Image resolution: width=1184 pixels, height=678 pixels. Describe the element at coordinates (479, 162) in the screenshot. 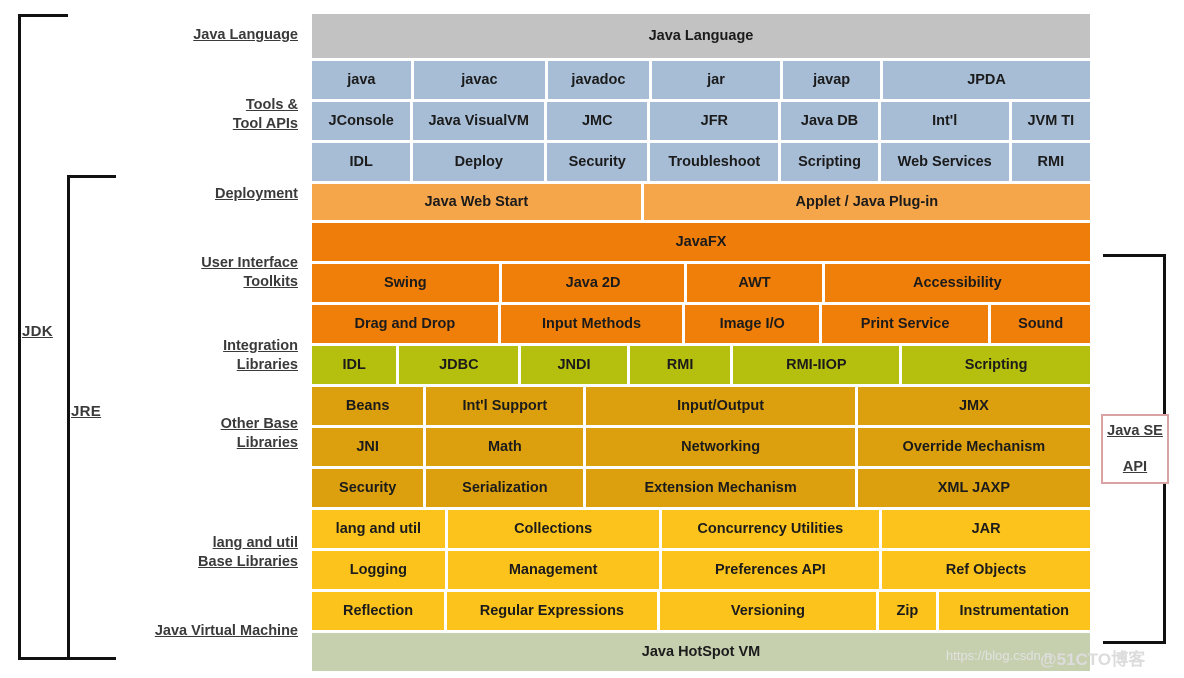

I see `stack-cell: Deploy` at that location.